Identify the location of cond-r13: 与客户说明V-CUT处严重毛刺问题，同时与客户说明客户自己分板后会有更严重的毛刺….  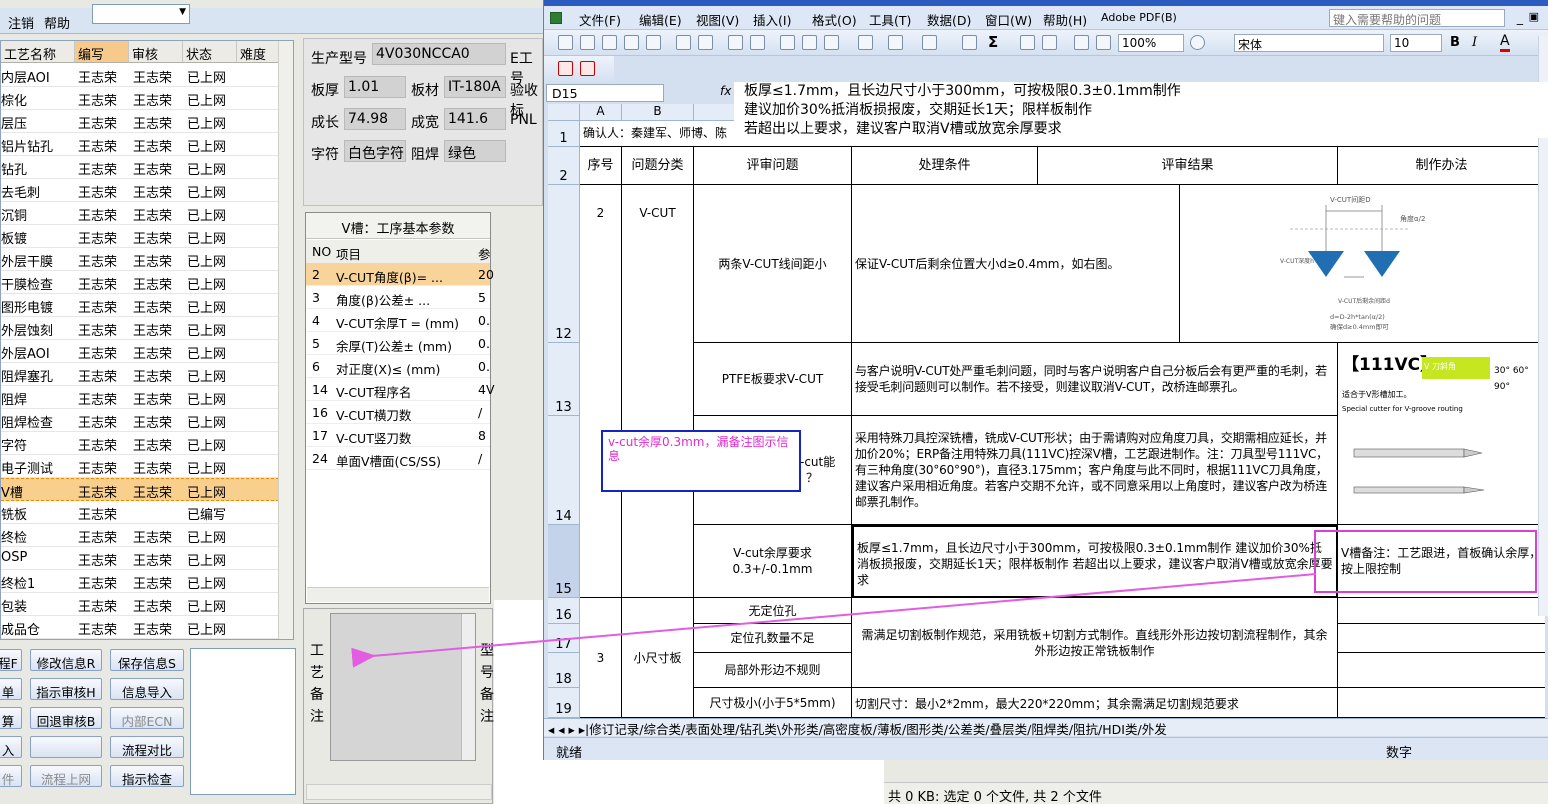
(1095, 379).